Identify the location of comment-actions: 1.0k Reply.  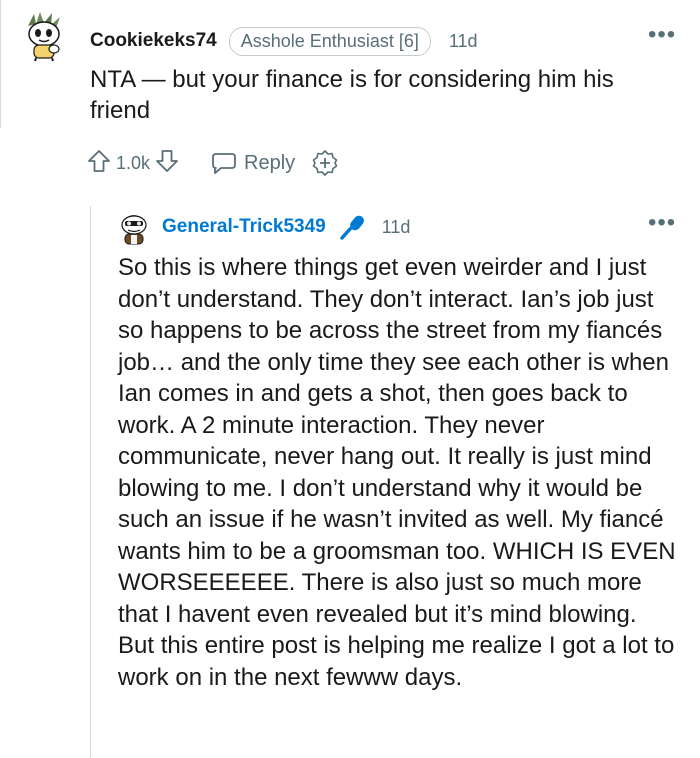
(212, 163).